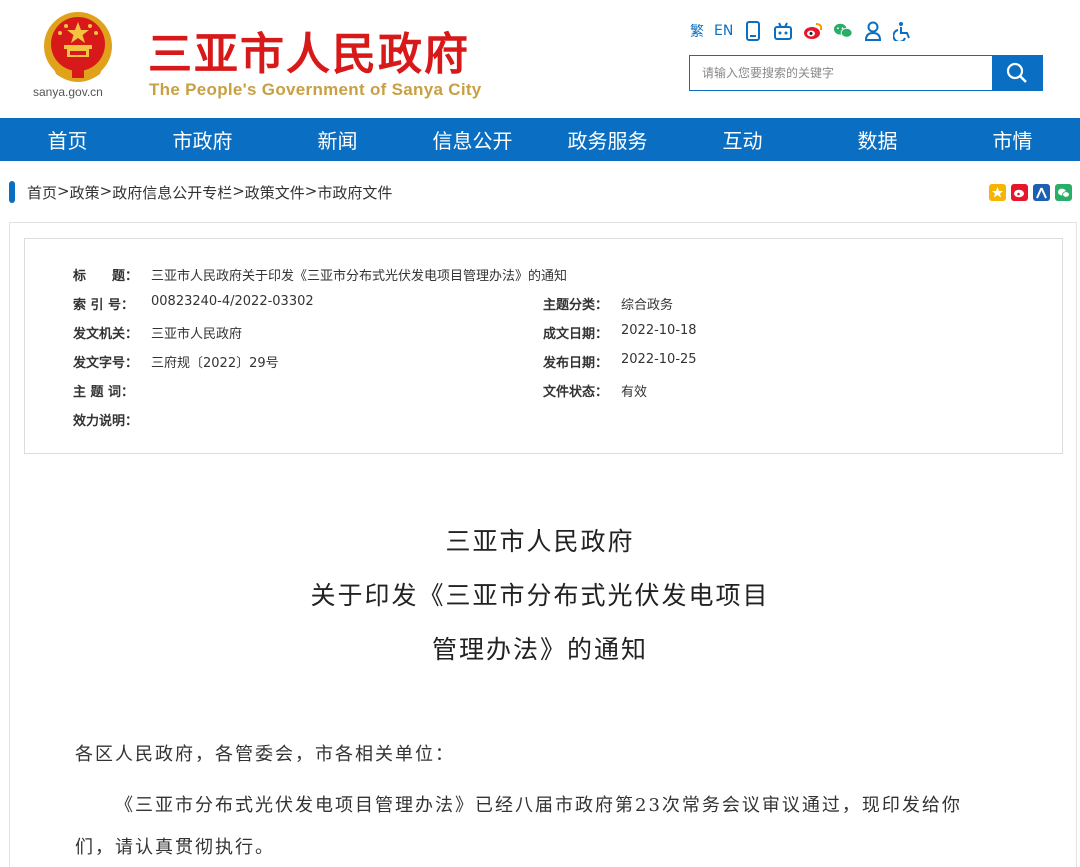 The width and height of the screenshot is (1080, 867). What do you see at coordinates (841, 73) in the screenshot?
I see `search-input` at bounding box center [841, 73].